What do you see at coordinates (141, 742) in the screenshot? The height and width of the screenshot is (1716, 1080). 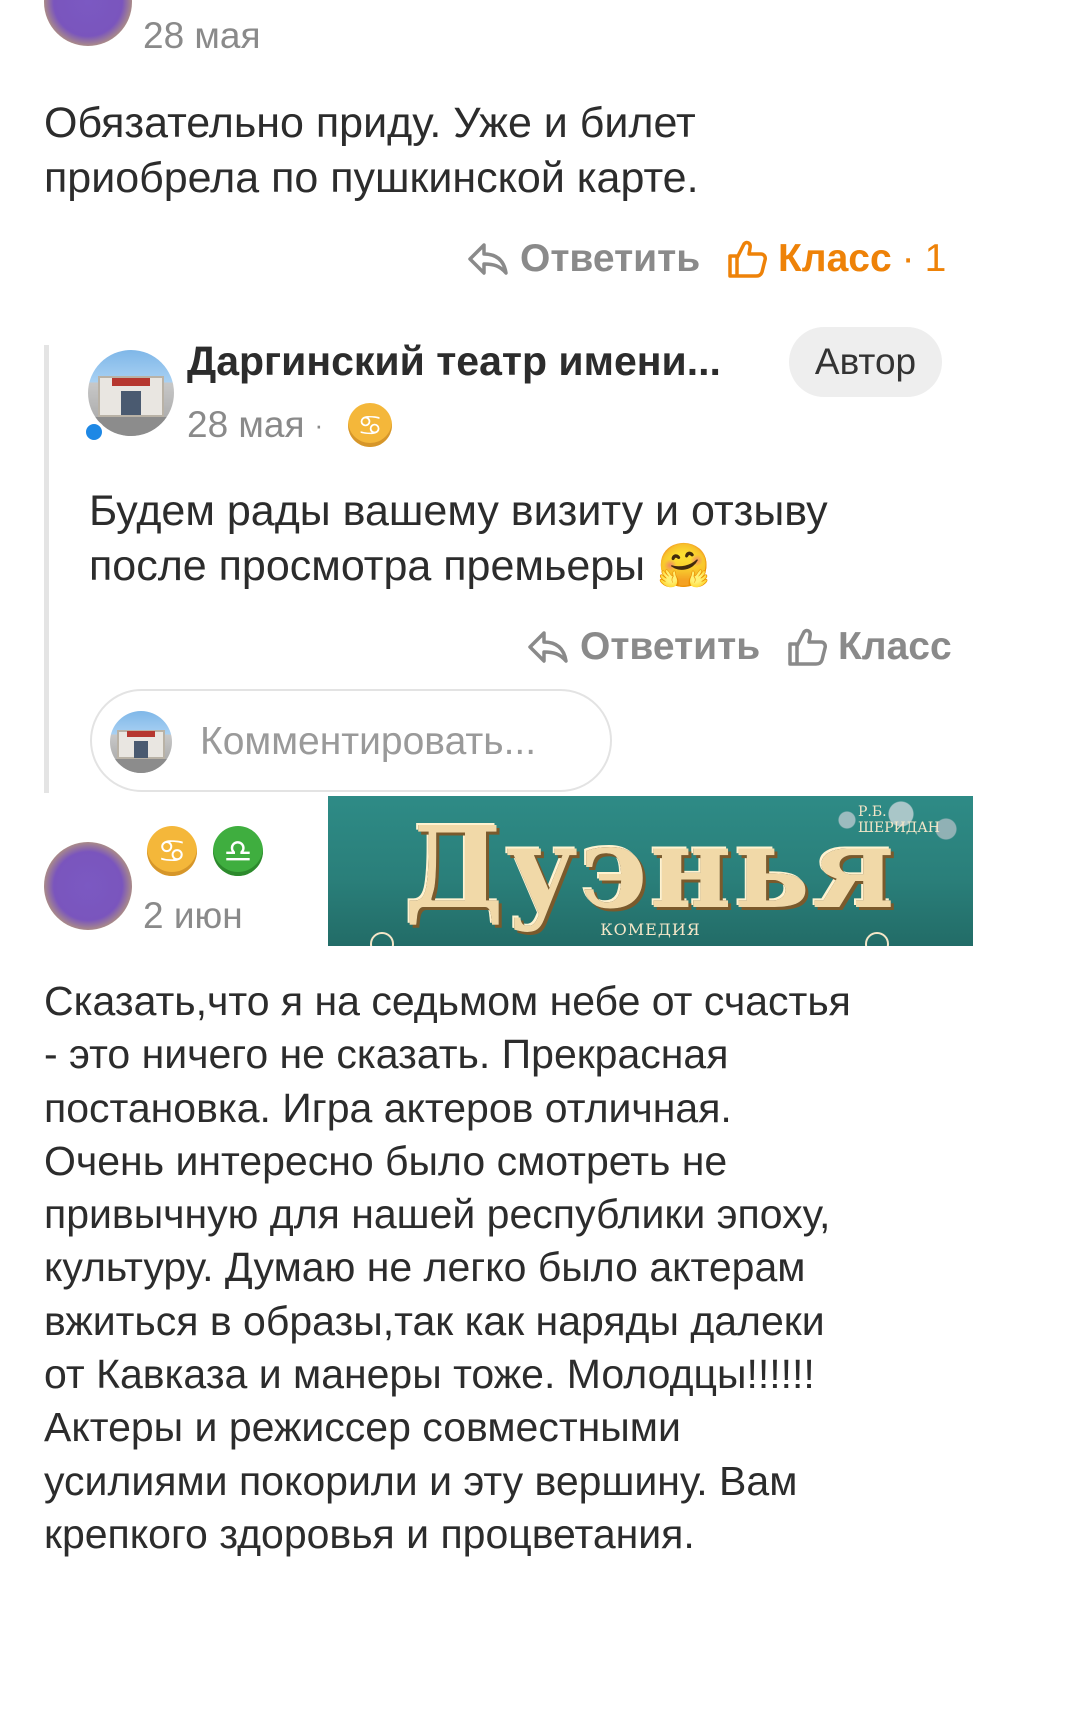 I see `my-avatar` at bounding box center [141, 742].